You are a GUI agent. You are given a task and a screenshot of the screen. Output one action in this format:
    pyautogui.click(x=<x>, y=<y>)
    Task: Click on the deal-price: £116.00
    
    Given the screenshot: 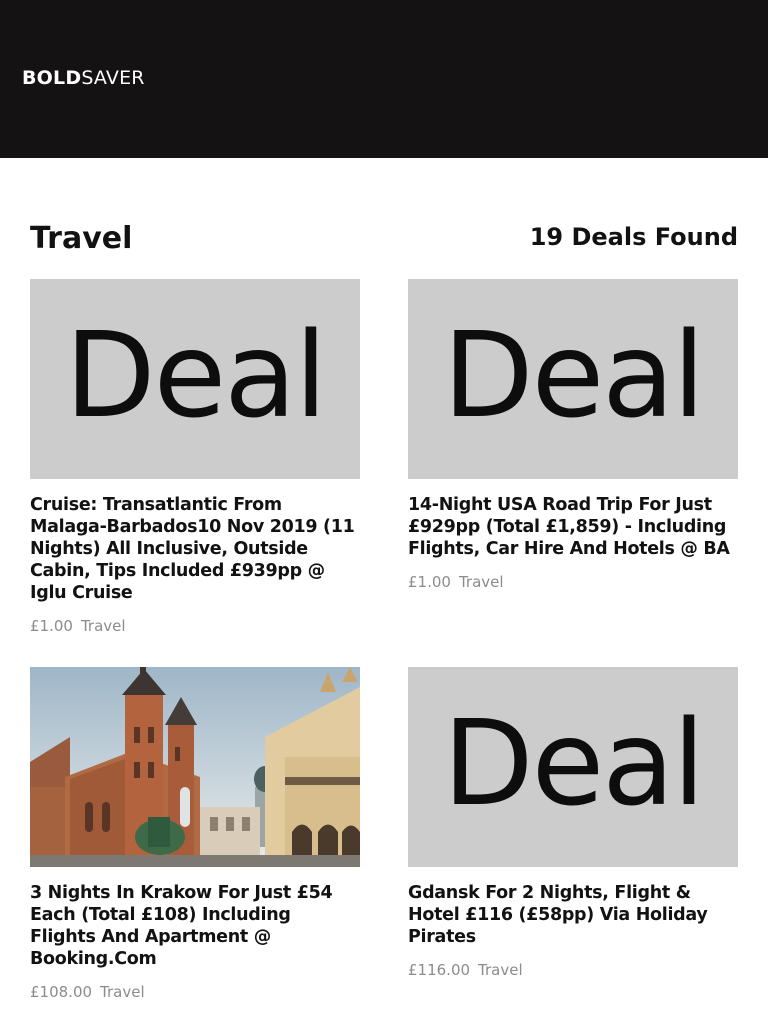 What is the action you would take?
    pyautogui.click(x=439, y=970)
    